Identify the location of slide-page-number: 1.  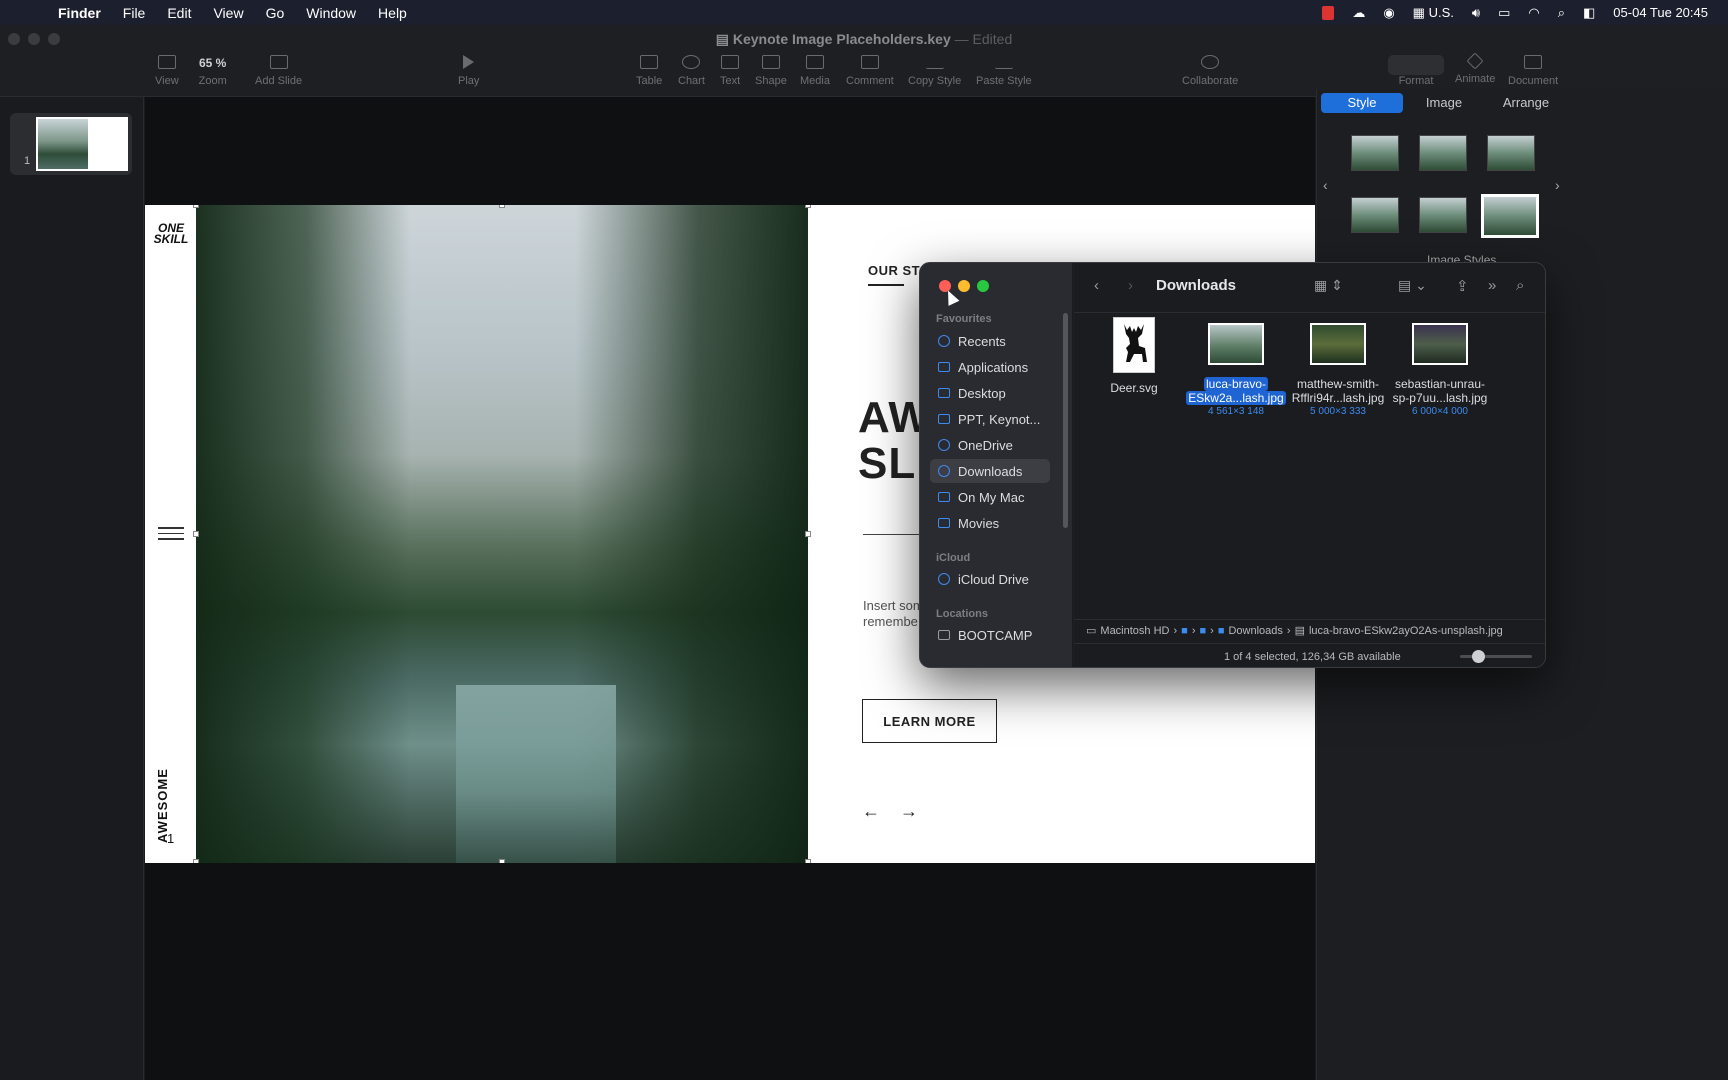
(170, 838).